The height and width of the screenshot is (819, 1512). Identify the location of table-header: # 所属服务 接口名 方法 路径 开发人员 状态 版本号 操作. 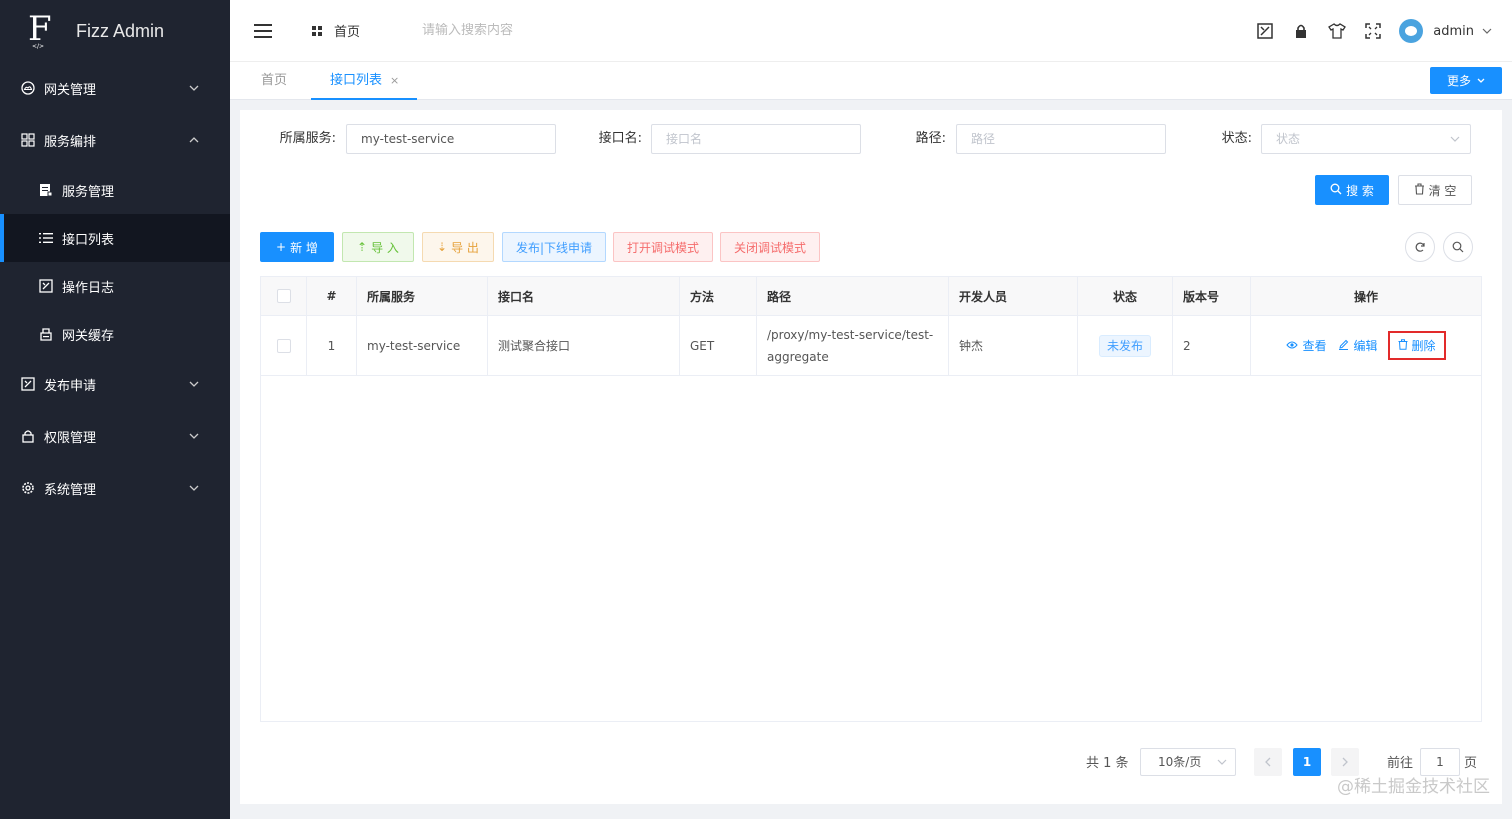
(871, 296).